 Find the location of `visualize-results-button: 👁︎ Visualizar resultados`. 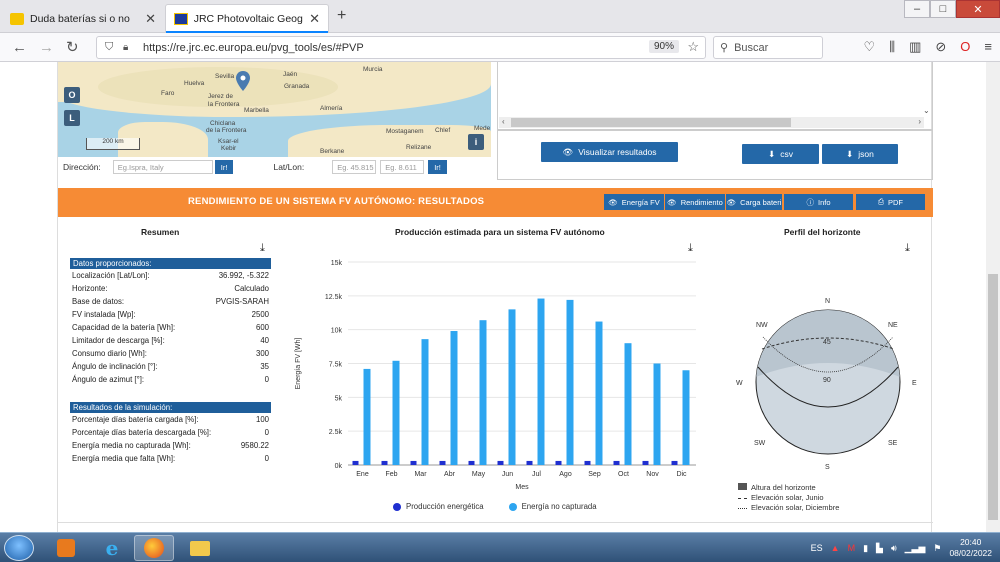

visualize-results-button: 👁︎ Visualizar resultados is located at coordinates (609, 152).